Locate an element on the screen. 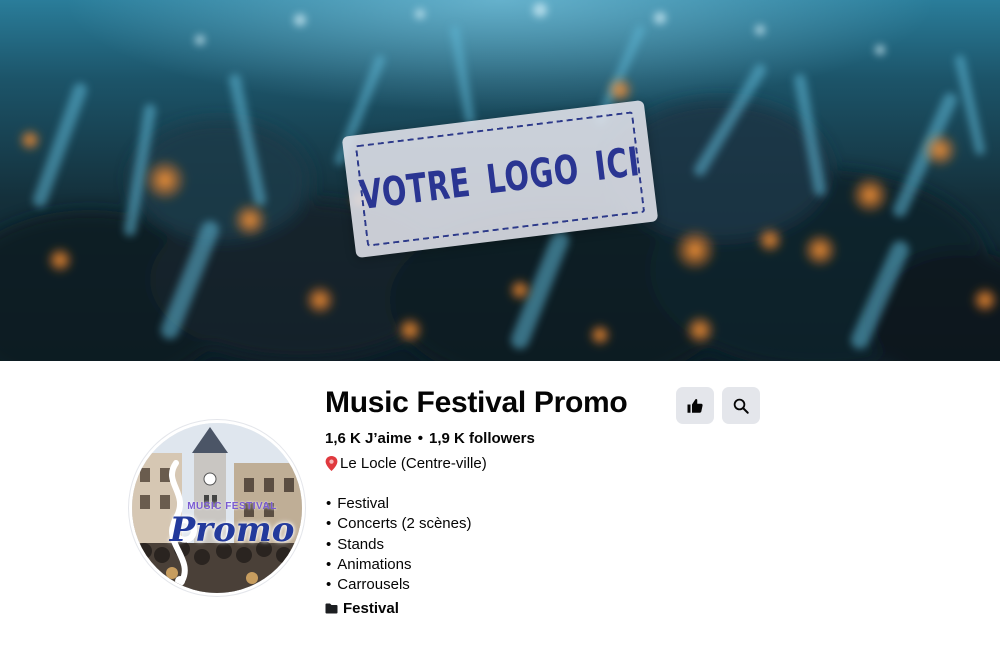 The height and width of the screenshot is (647, 1000). followers-count: 1,9 K followers is located at coordinates (482, 438).